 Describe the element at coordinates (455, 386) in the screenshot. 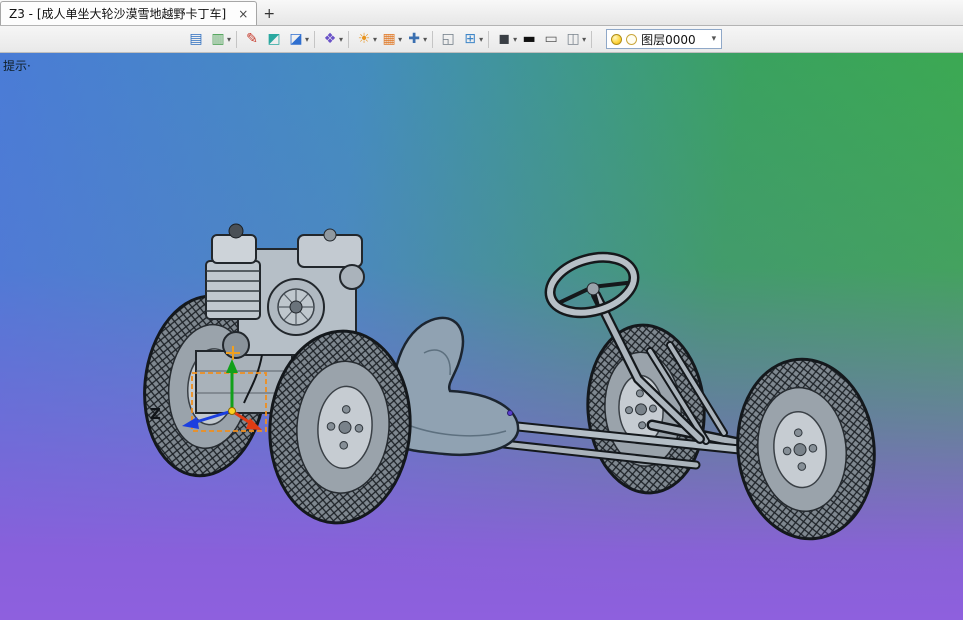

I see `seat` at that location.